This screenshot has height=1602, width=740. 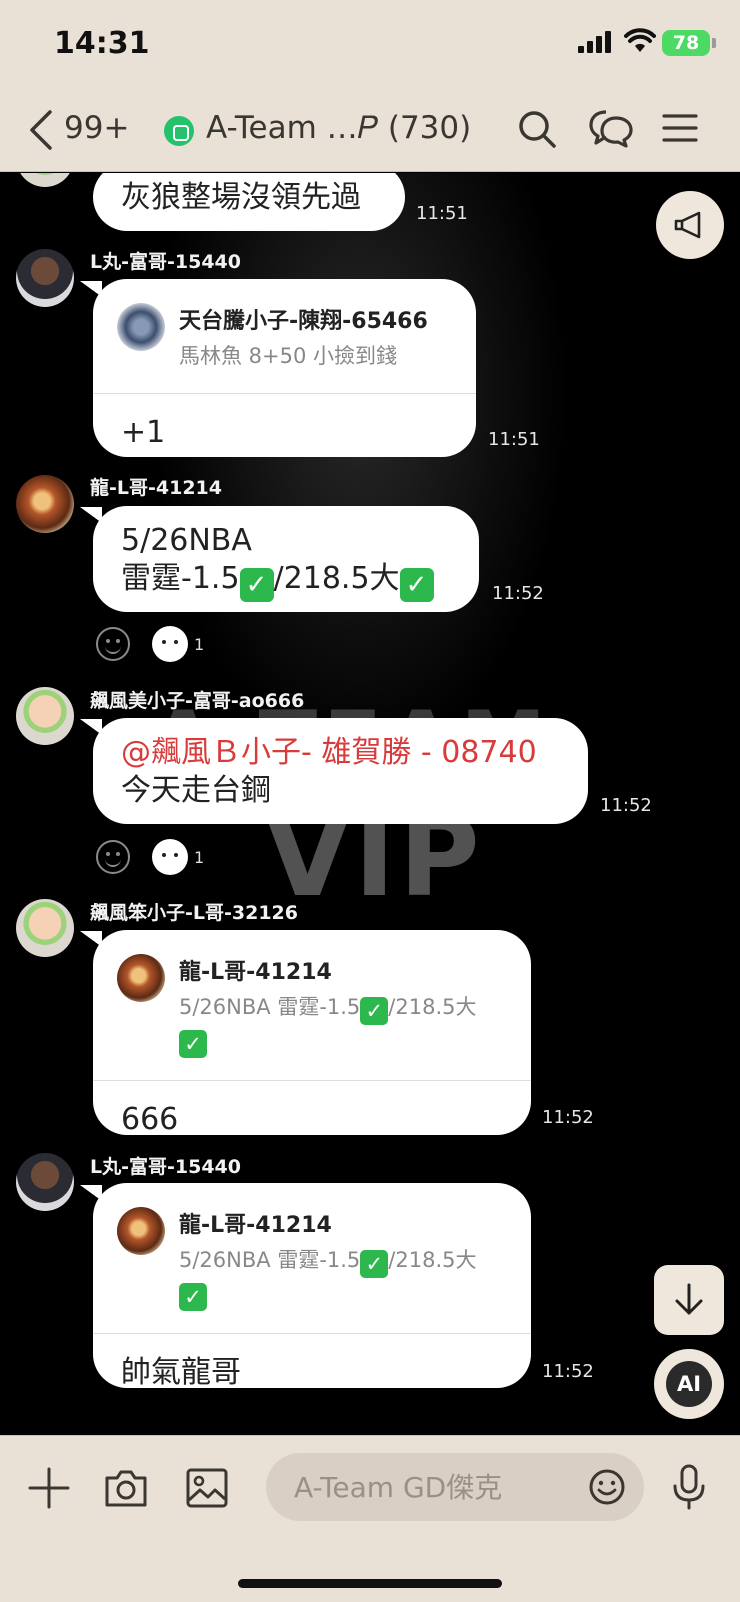 What do you see at coordinates (611, 129) in the screenshot?
I see `chat-bubbles-icon` at bounding box center [611, 129].